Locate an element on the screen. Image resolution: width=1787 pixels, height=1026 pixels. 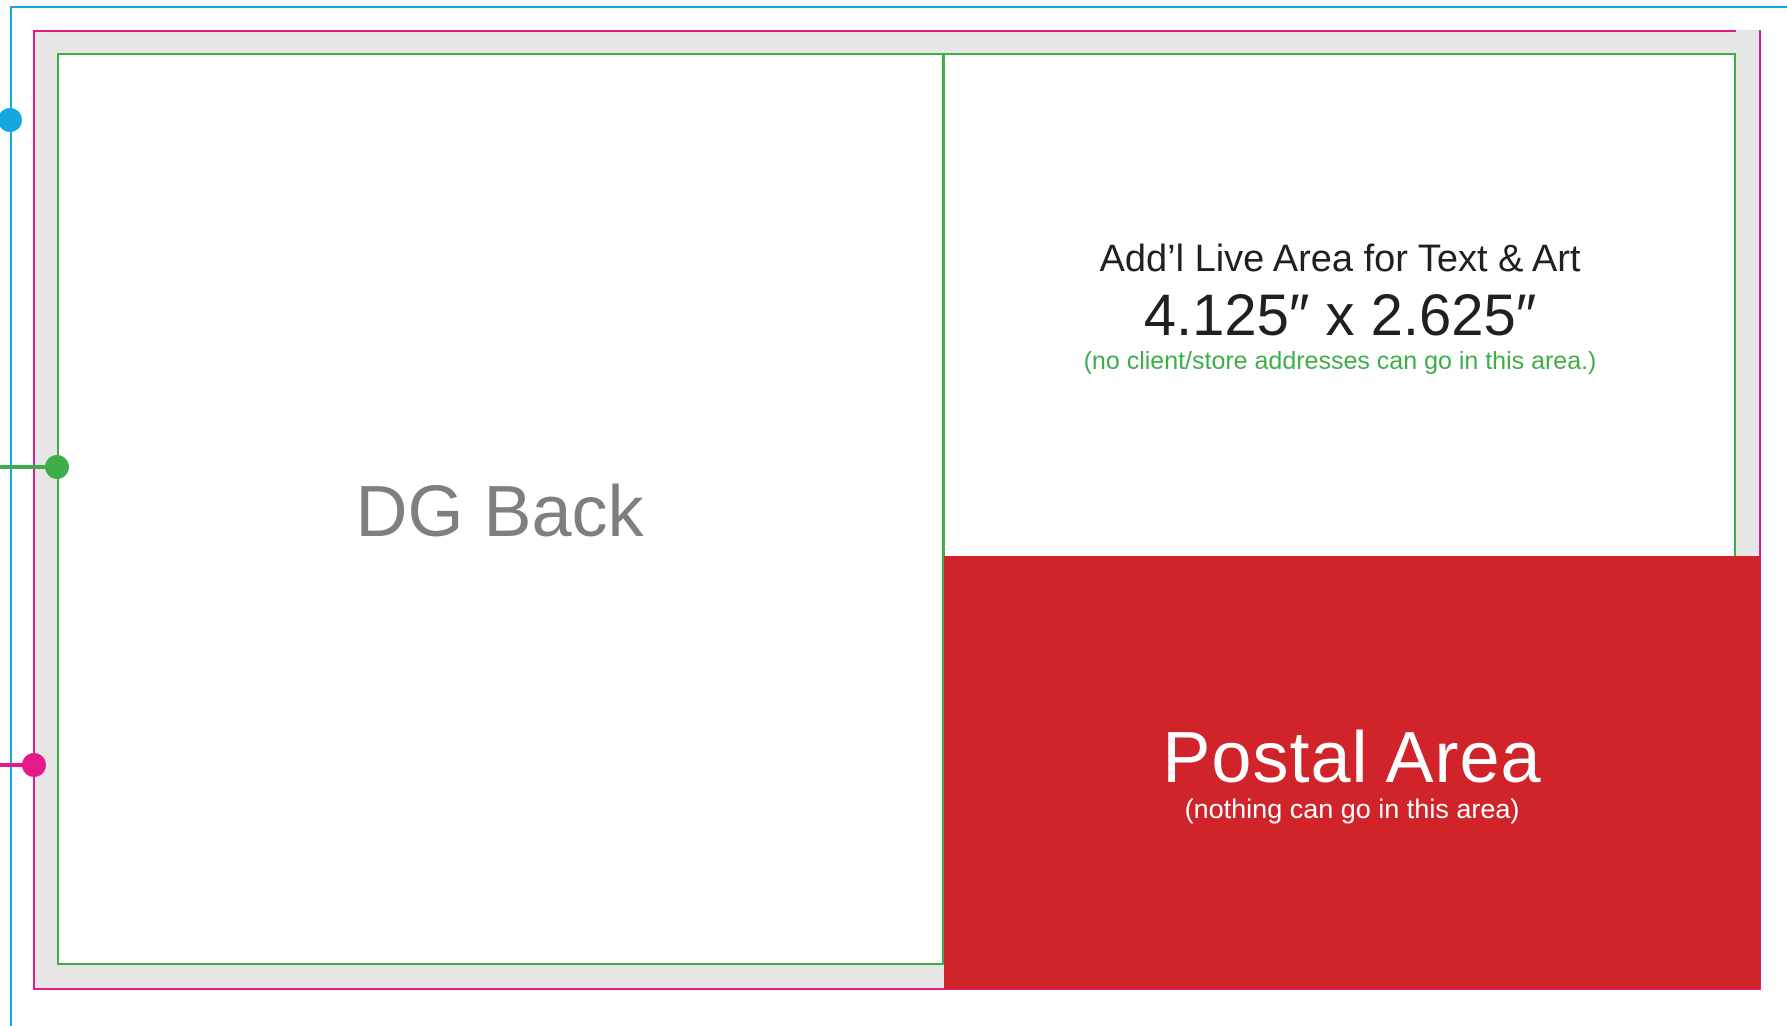
postal-area-subtitle: (nothing can go in this area) is located at coordinates (1352, 809).